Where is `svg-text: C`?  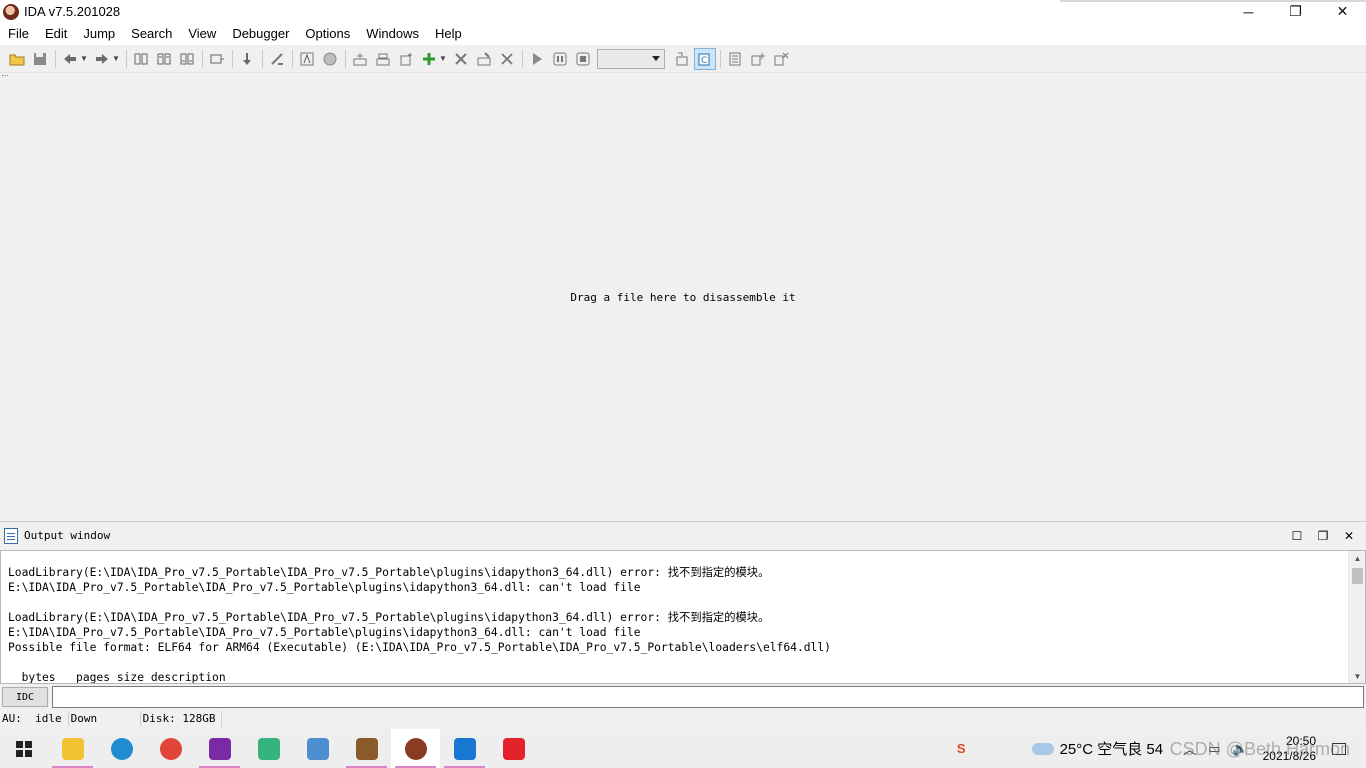
svg-text: C is located at coordinates (704, 61).